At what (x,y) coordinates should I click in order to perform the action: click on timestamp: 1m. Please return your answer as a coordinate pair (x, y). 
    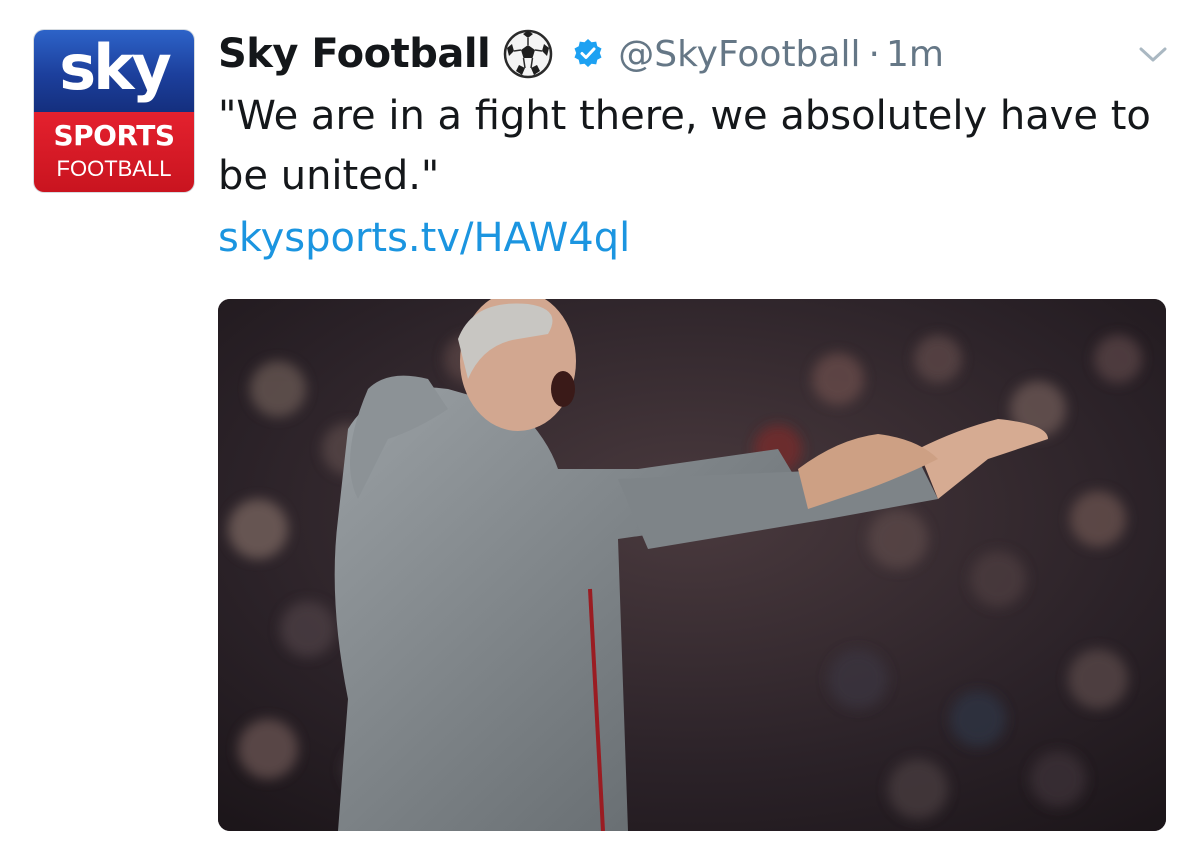
    Looking at the image, I should click on (915, 54).